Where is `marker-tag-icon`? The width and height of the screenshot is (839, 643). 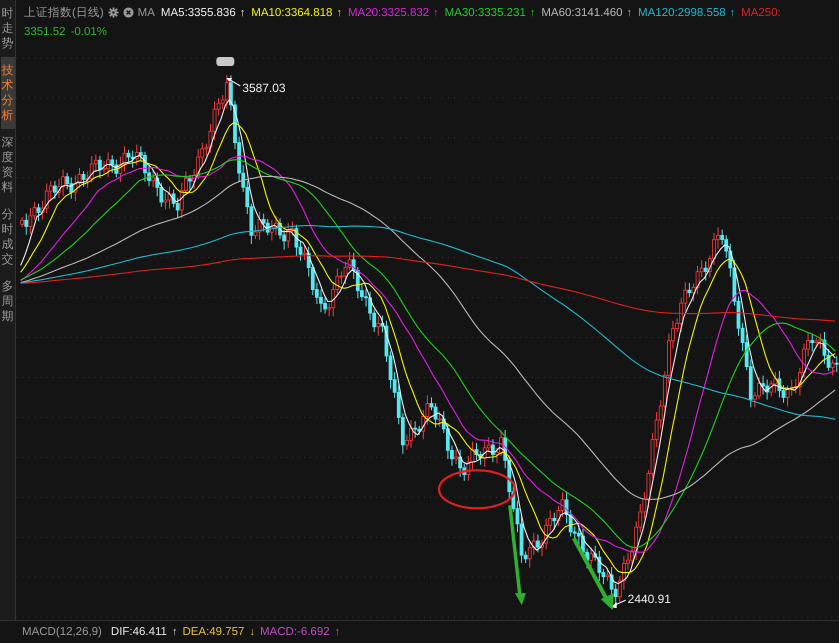
marker-tag-icon is located at coordinates (225, 61).